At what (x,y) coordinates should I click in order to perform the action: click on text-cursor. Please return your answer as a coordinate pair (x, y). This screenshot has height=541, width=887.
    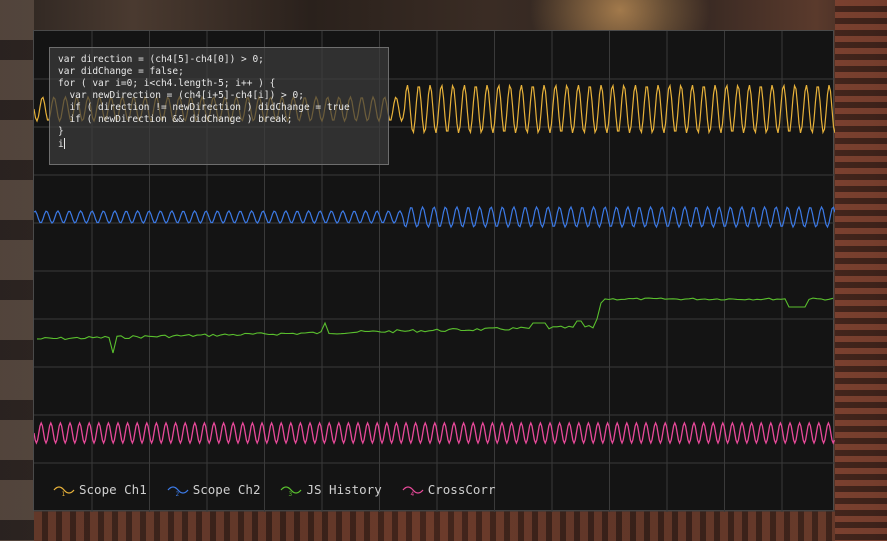
    Looking at the image, I should click on (64, 143).